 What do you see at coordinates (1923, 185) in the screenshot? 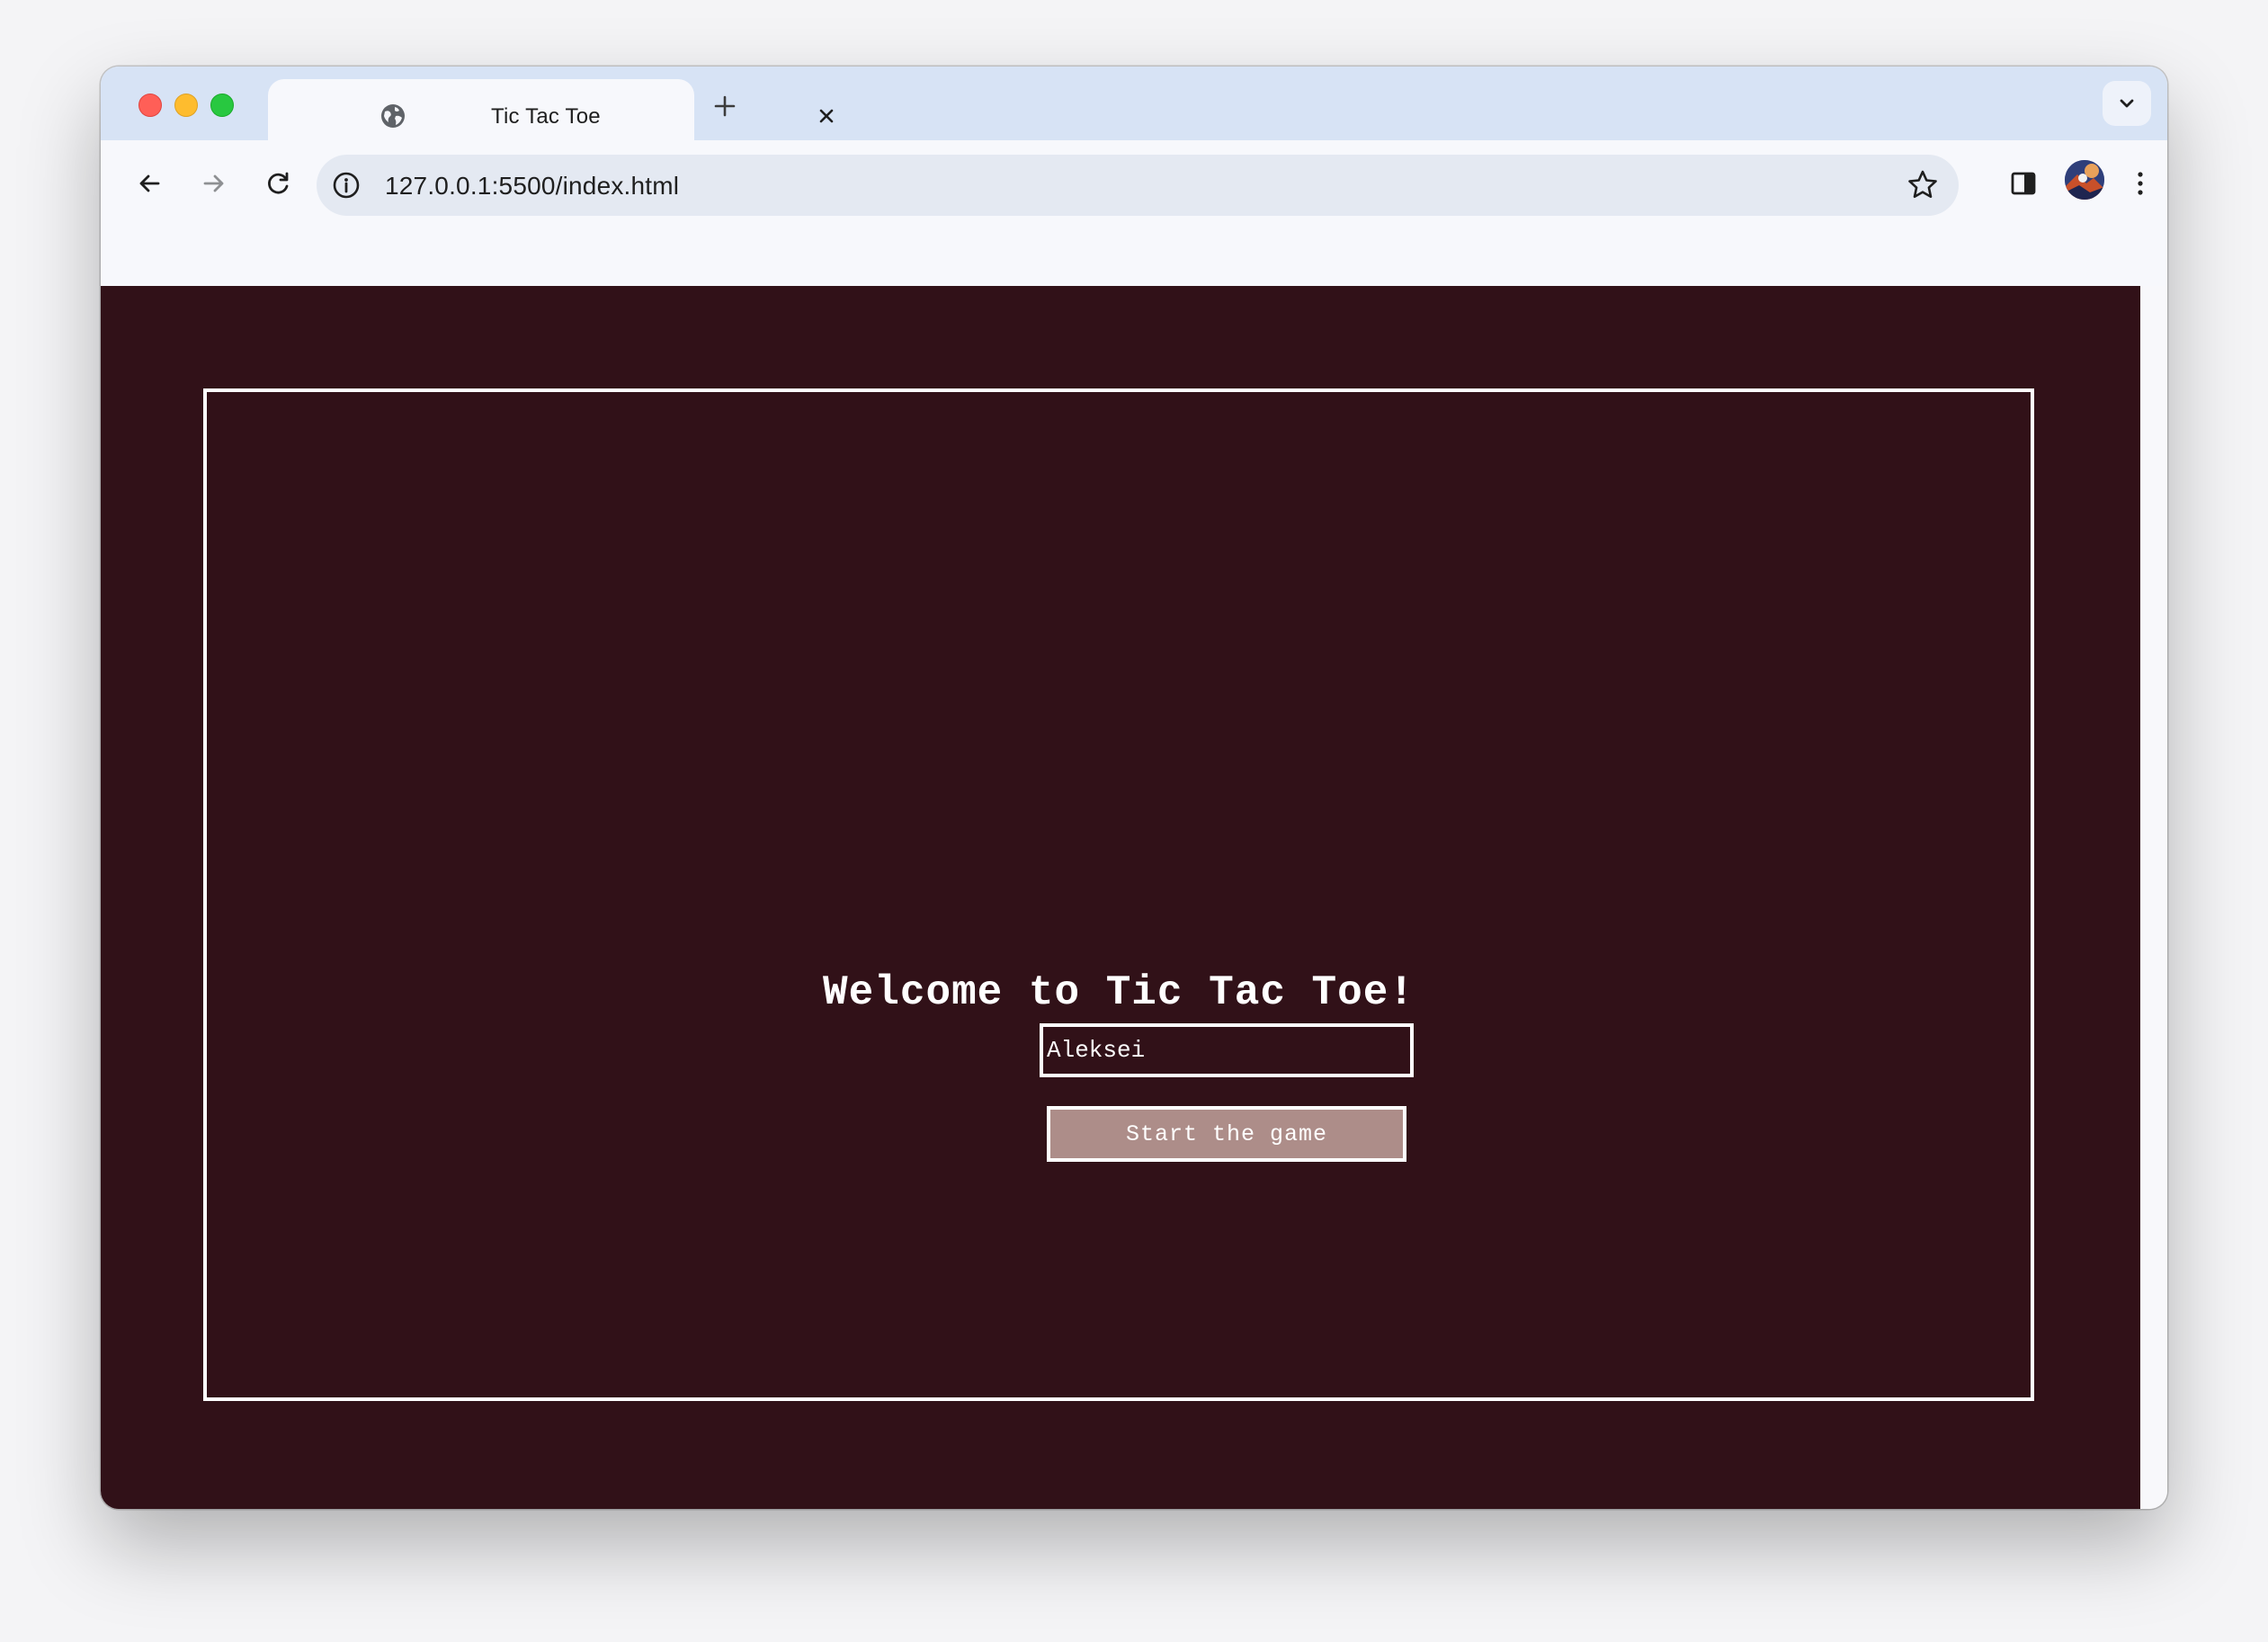
I see `star-icon` at bounding box center [1923, 185].